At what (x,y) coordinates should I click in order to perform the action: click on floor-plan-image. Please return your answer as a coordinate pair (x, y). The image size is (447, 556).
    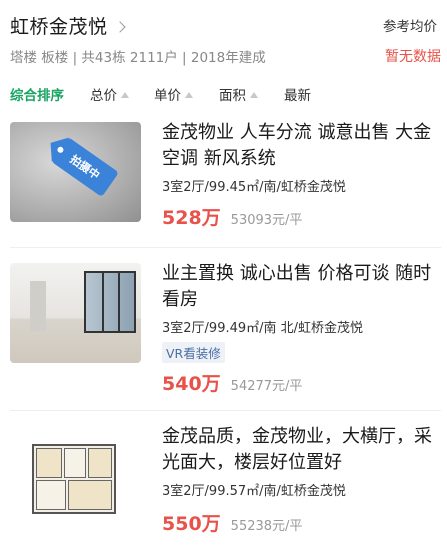
    Looking at the image, I should click on (75, 476).